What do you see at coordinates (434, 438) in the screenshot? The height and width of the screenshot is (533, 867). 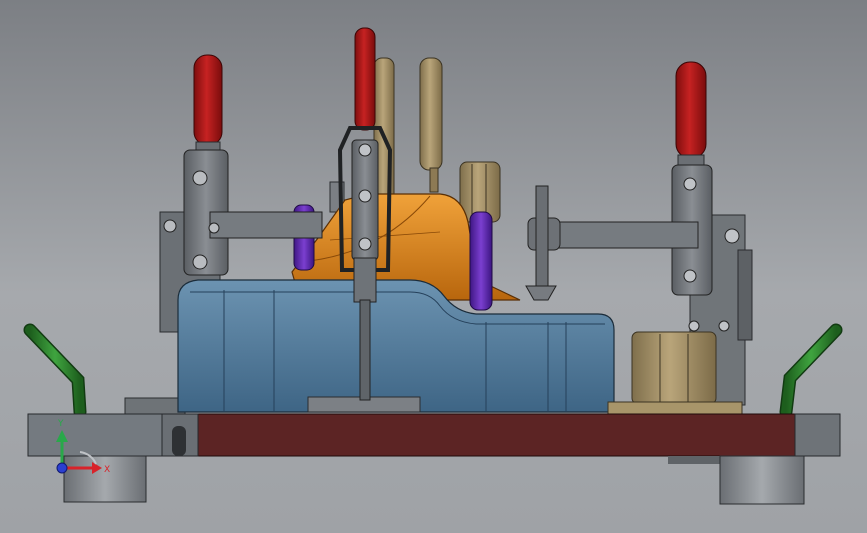 I see `base-plate` at bounding box center [434, 438].